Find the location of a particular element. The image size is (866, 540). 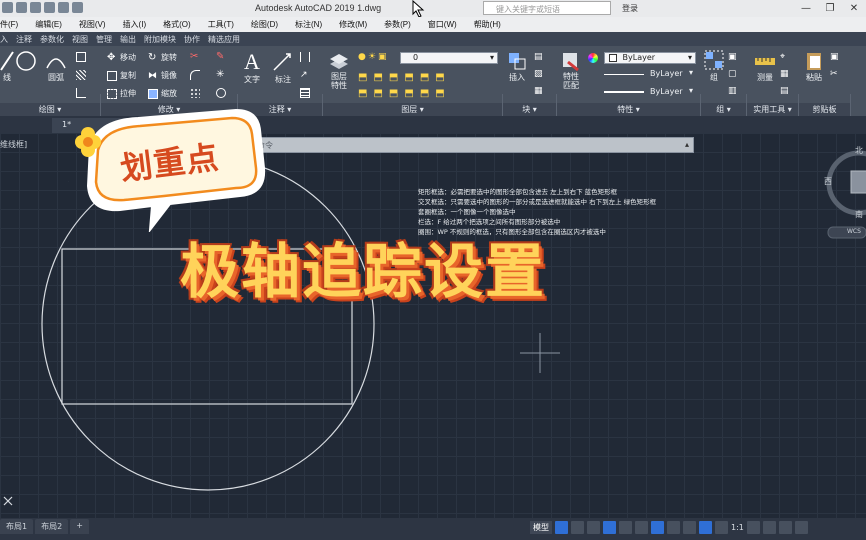

help-search-input: 键入关键字或短语 is located at coordinates (547, 8).